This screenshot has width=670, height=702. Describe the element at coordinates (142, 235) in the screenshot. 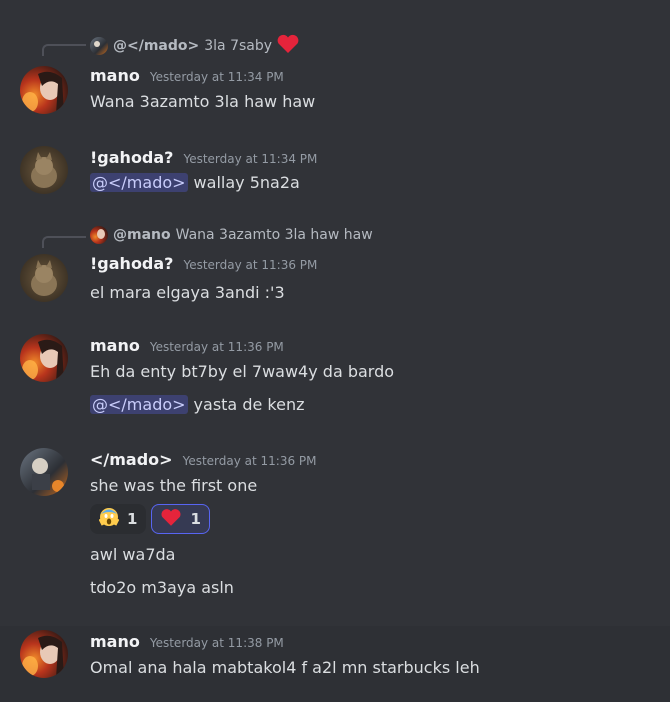

I see `reply-author: @mano` at that location.